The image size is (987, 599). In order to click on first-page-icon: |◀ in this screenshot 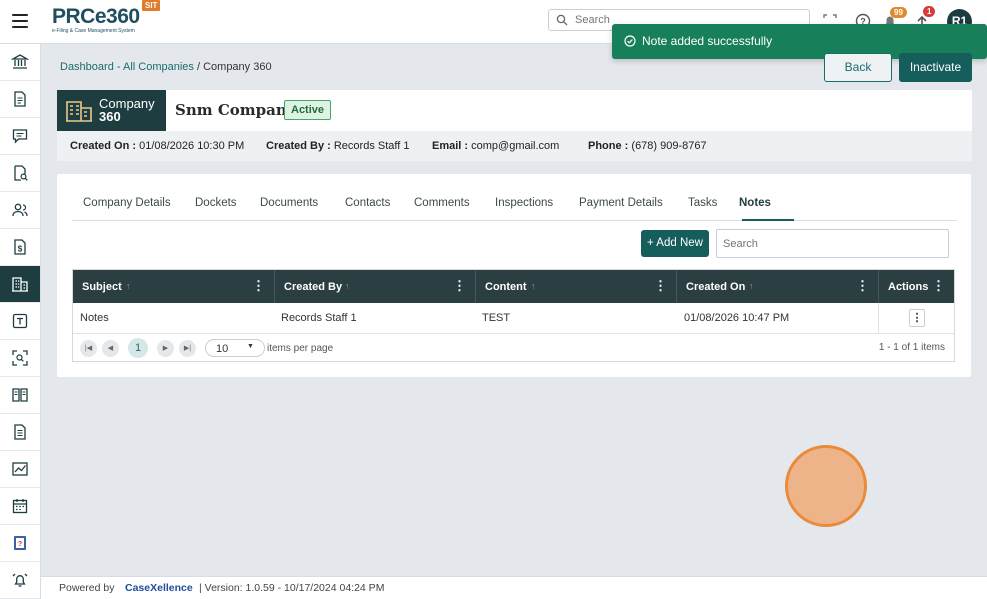, I will do `click(88, 348)`.